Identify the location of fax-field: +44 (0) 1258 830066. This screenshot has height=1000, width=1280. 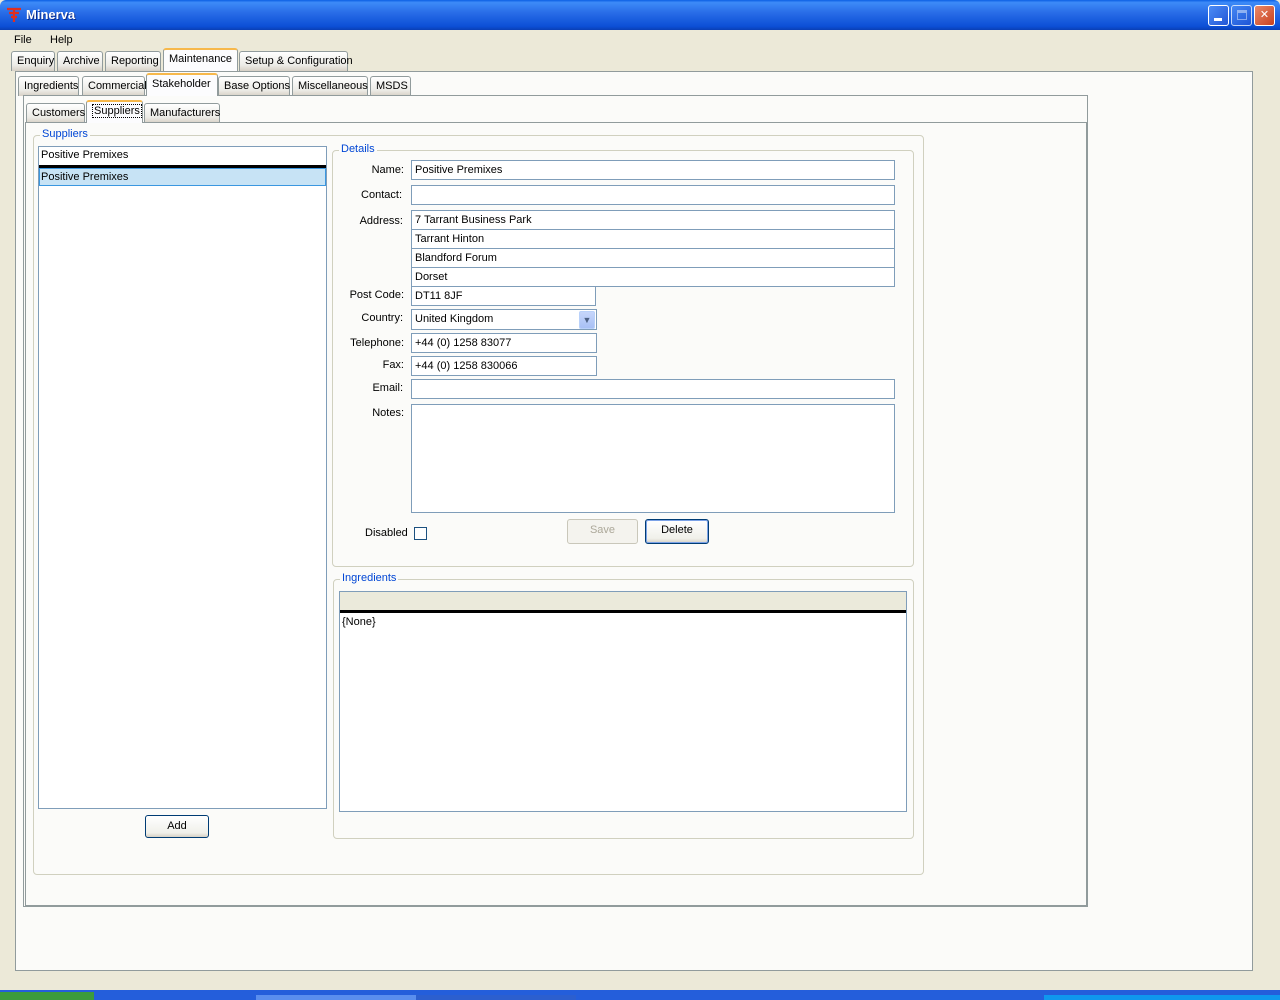
(504, 366).